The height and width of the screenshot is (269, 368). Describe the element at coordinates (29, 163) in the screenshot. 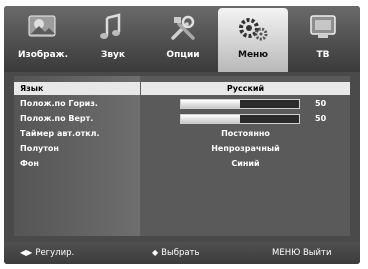

I see `setting-label-background: Фон` at that location.